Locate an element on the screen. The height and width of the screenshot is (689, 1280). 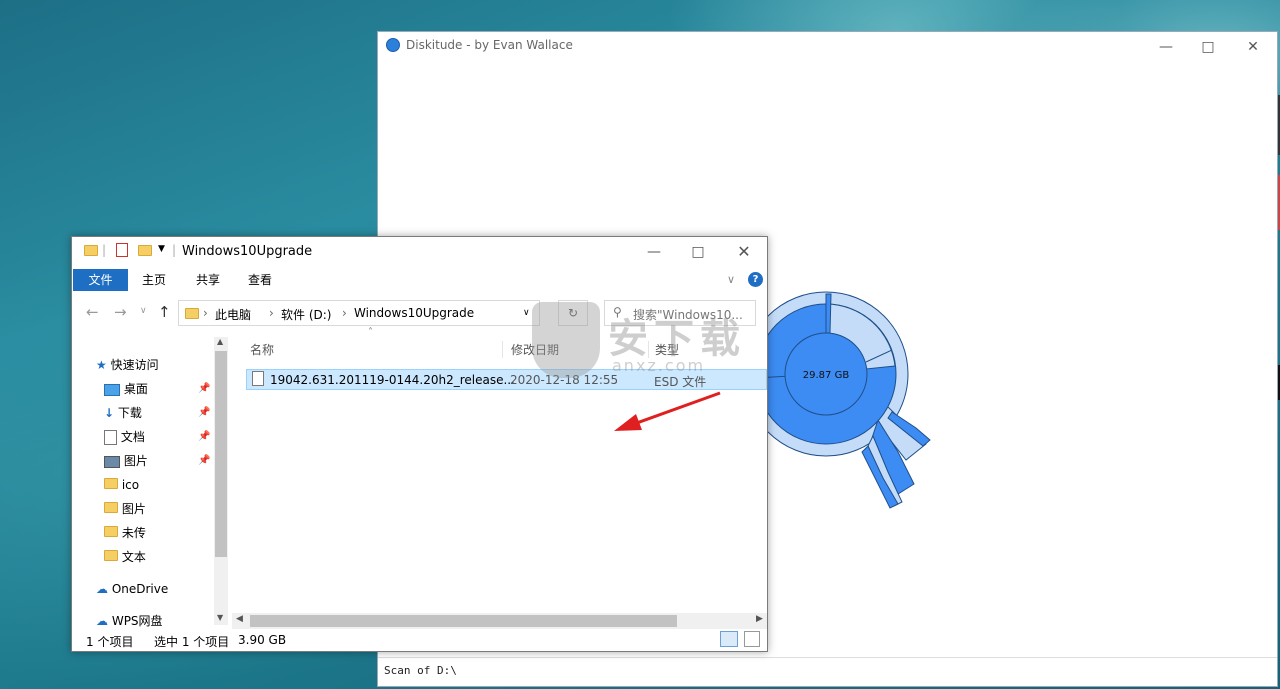
breadcrumb-drive: 软件 (D:) is located at coordinates (306, 314).